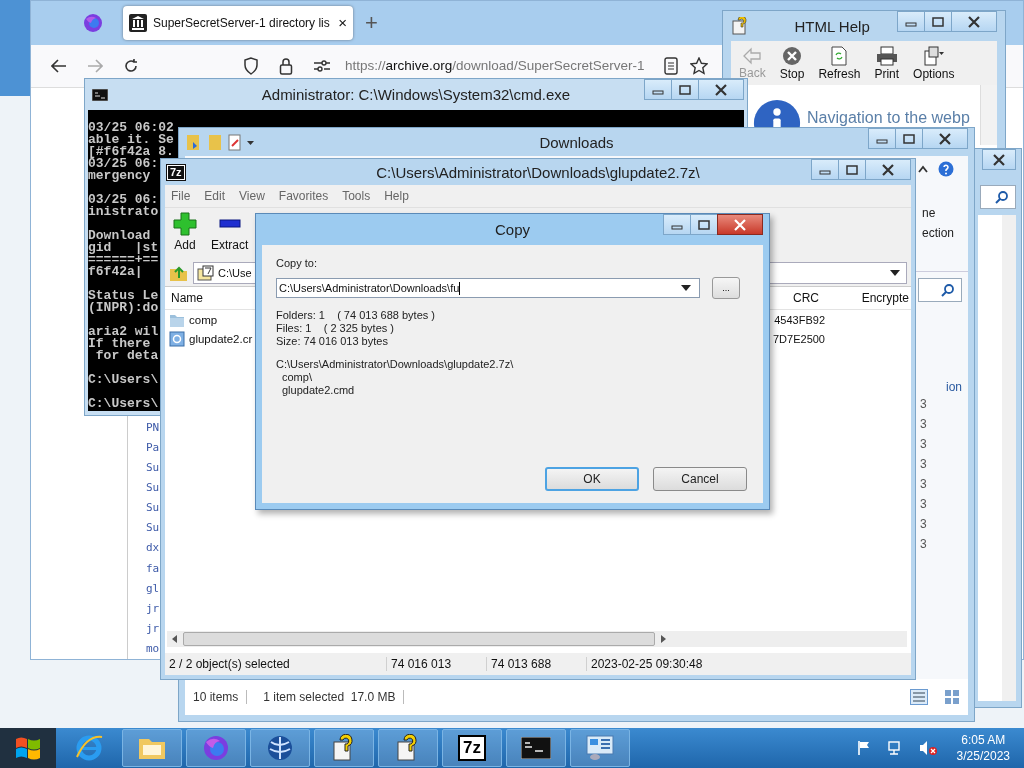  I want to click on page-link: gl, so click(153, 588).